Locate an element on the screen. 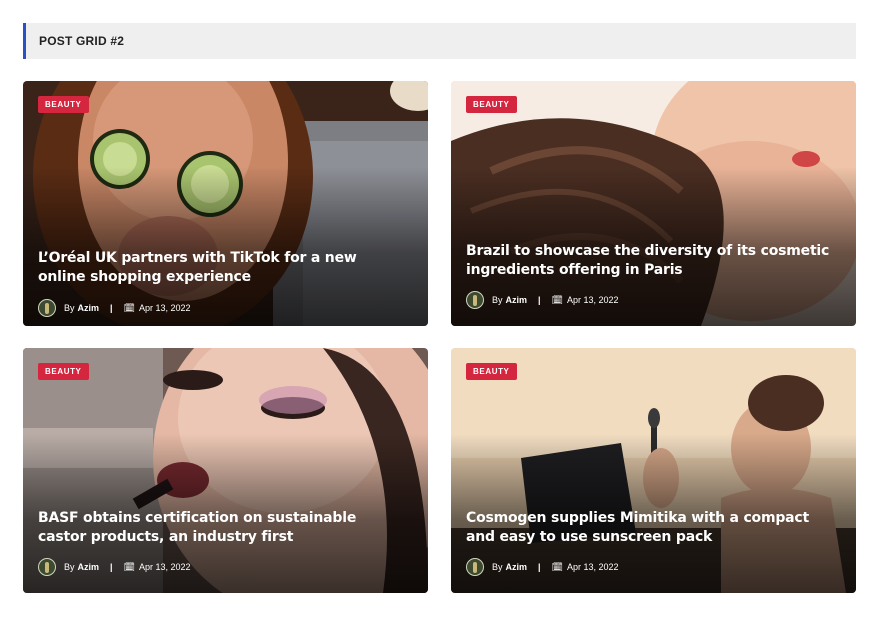 Image resolution: width=887 pixels, height=637 pixels. section-title: POST GRID #2 is located at coordinates (82, 41).